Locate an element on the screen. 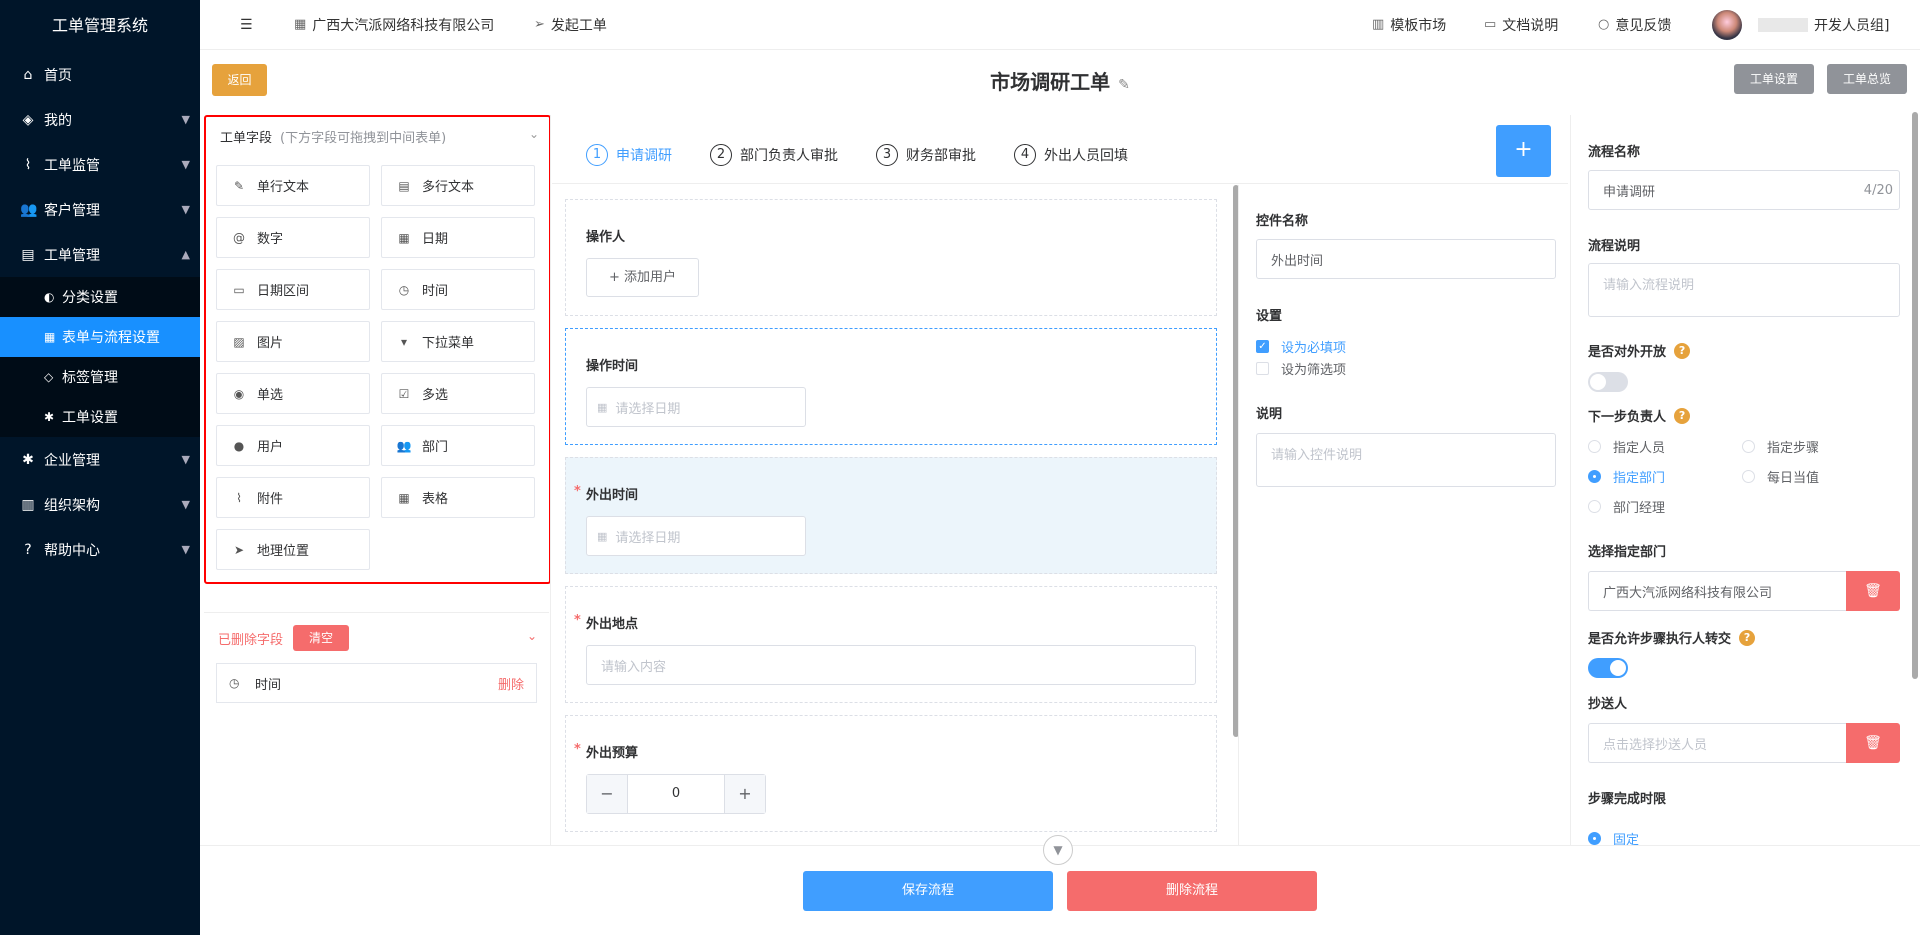  radio-label: 指定部门 is located at coordinates (1639, 478).